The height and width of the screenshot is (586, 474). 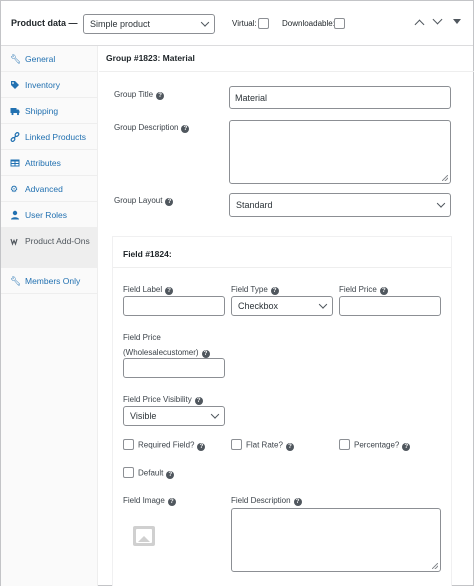 I want to click on panel-title: Product data —, so click(x=44, y=23).